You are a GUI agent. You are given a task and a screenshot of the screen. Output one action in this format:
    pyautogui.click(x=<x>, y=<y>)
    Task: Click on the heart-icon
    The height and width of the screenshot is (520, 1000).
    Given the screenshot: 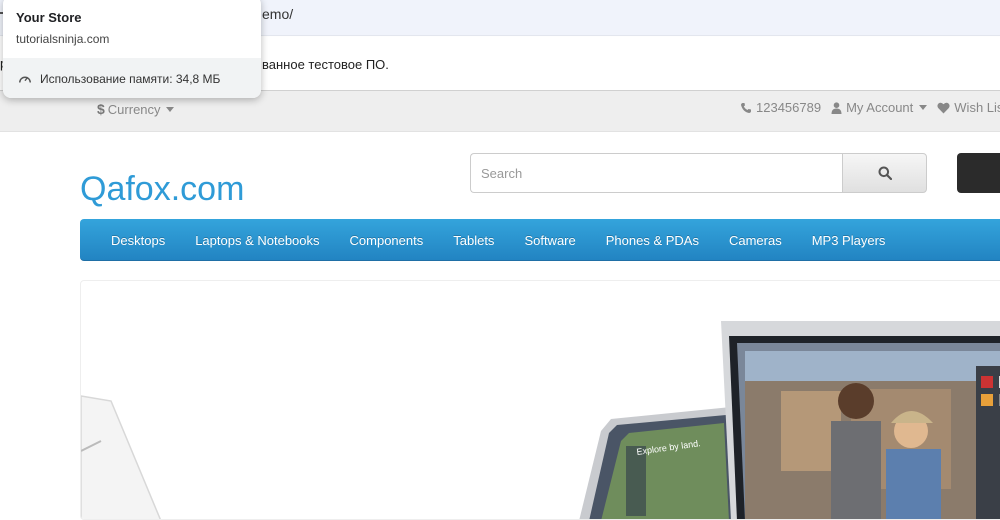 What is the action you would take?
    pyautogui.click(x=943, y=107)
    